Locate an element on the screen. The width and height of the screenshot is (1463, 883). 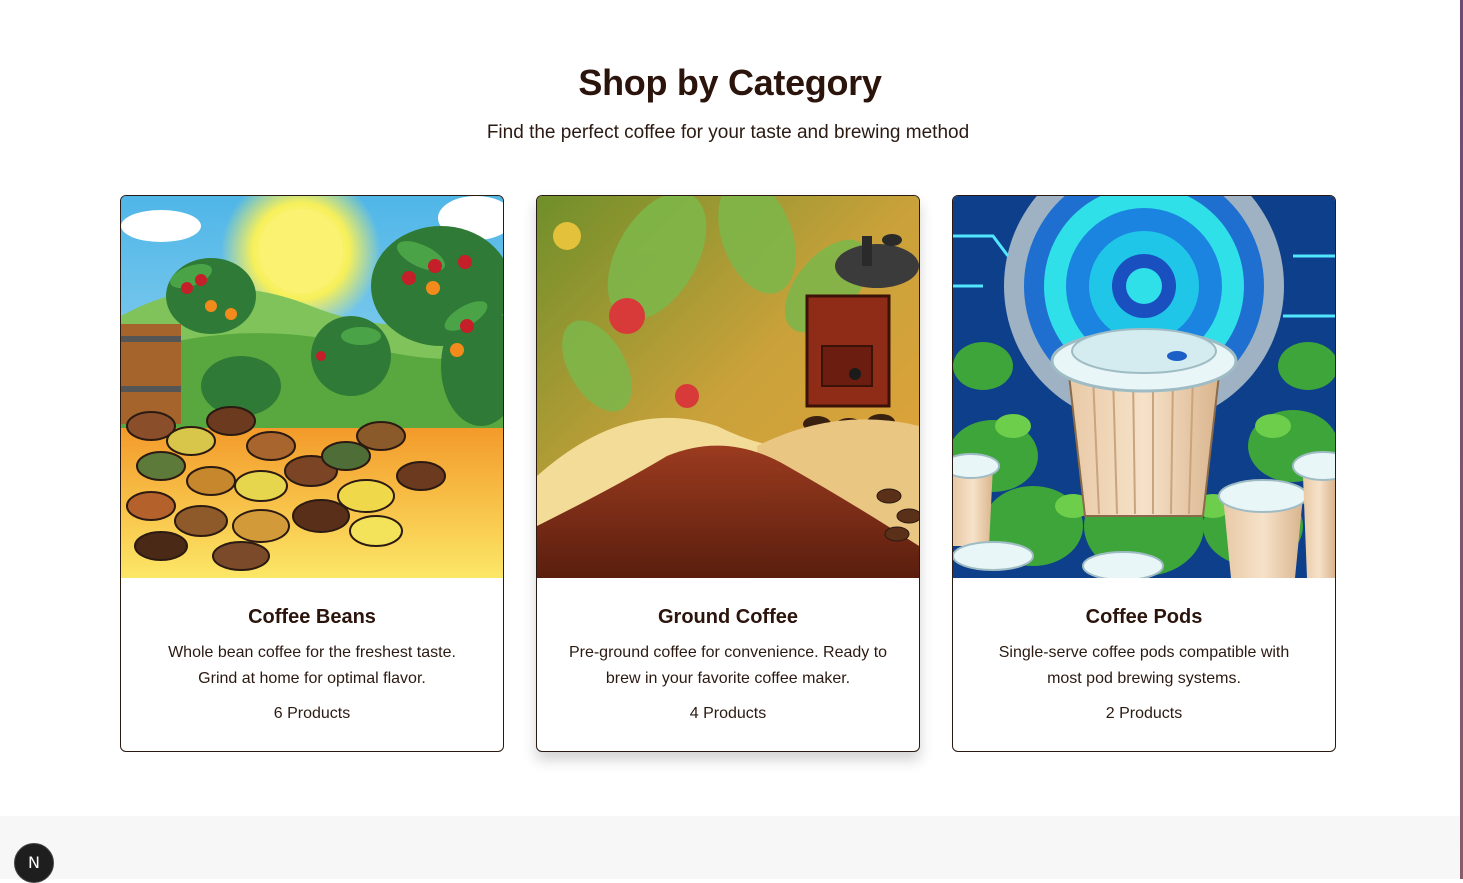
product-count: 2 Products is located at coordinates (1144, 713).